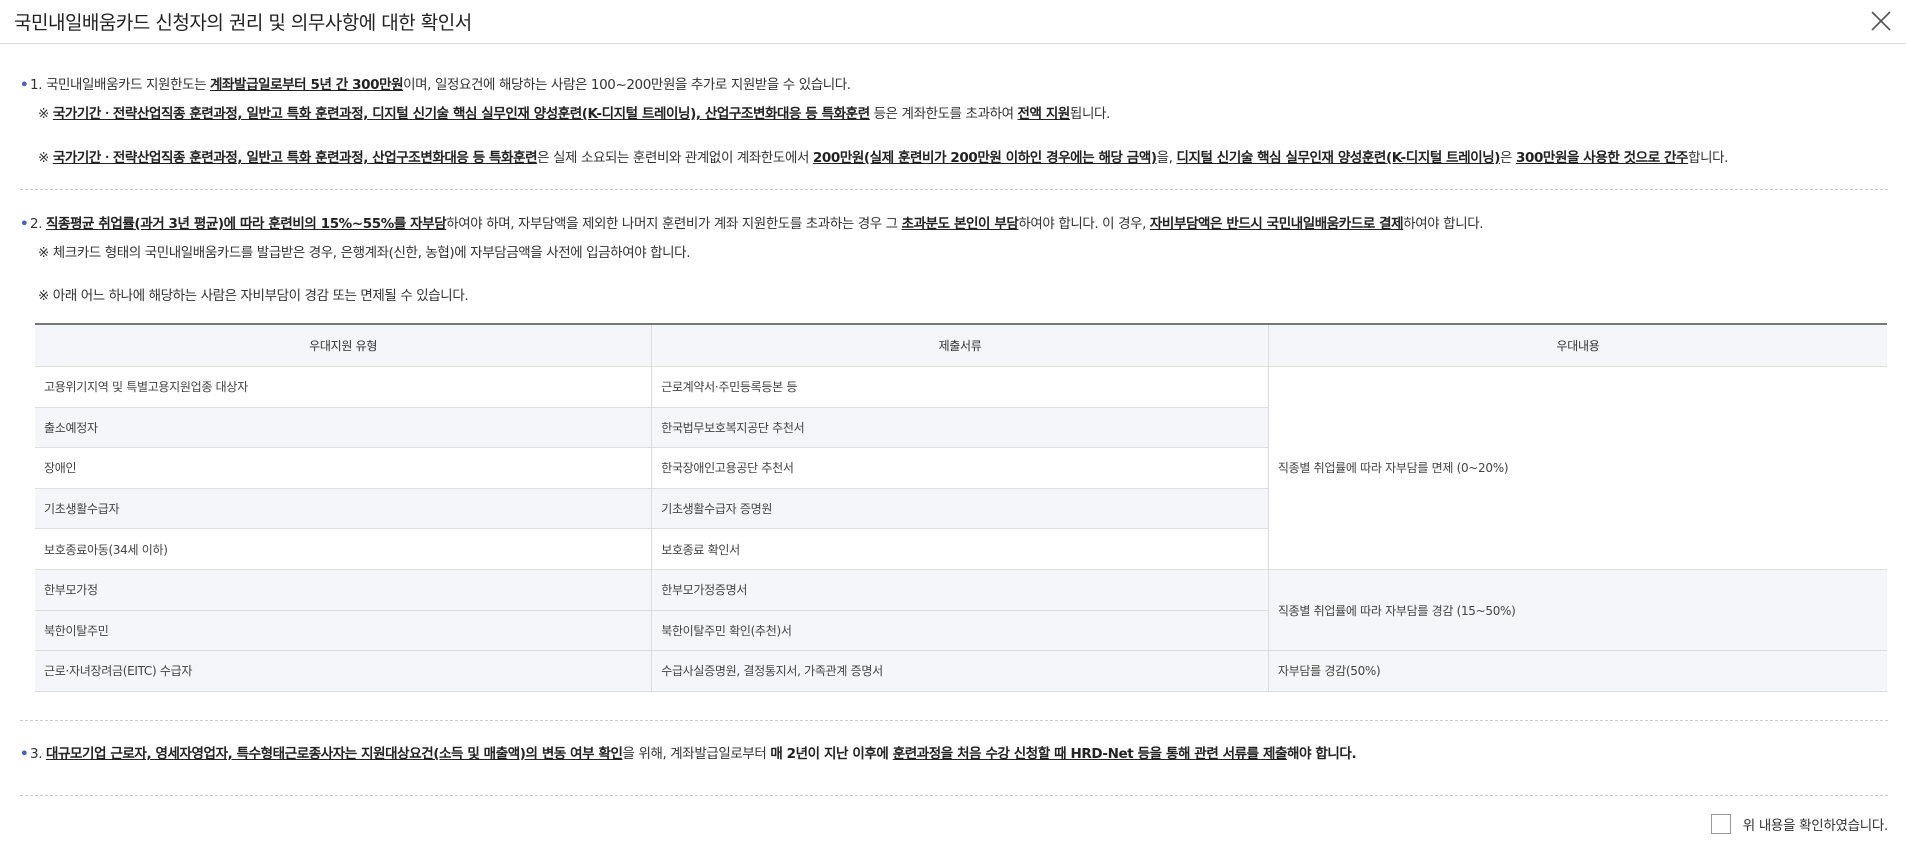 The image size is (1906, 850). Describe the element at coordinates (343, 671) in the screenshot. I see `cell-type: 근로·자녀장려금(EITC) 수급자` at that location.